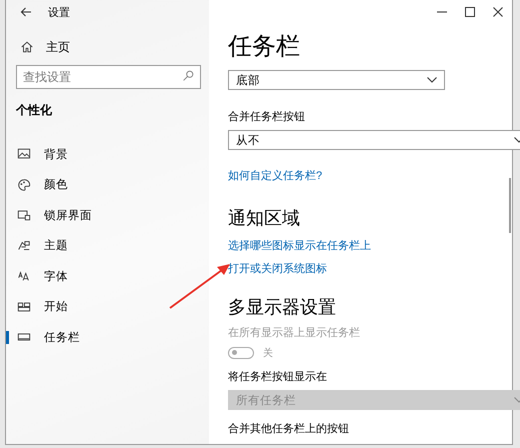 This screenshot has height=448, width=520. I want to click on font-icon, so click(24, 276).